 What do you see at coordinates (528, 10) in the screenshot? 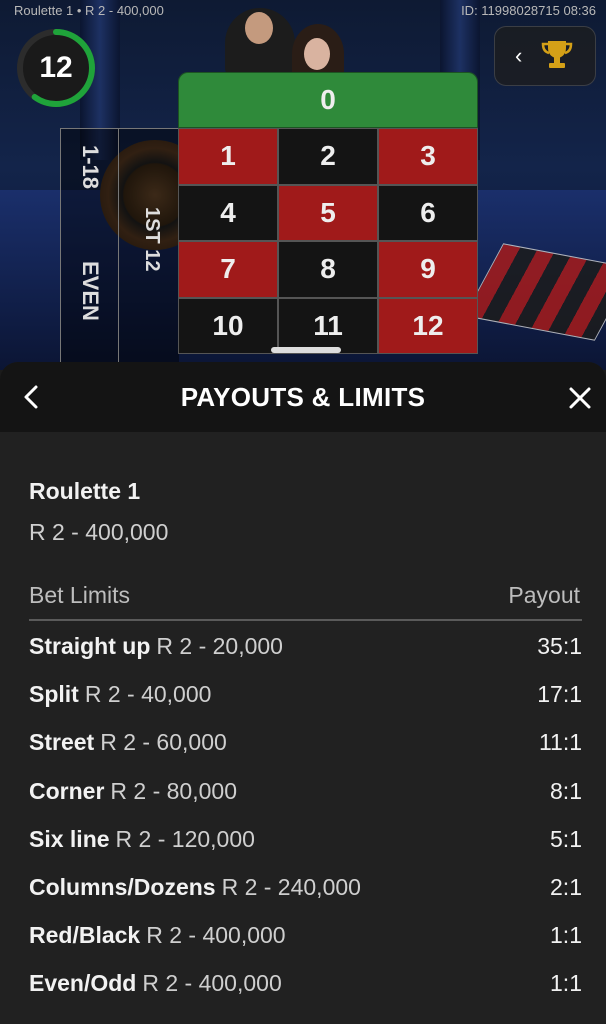
I see `game-id: ID: 11998028715 08:36` at bounding box center [528, 10].